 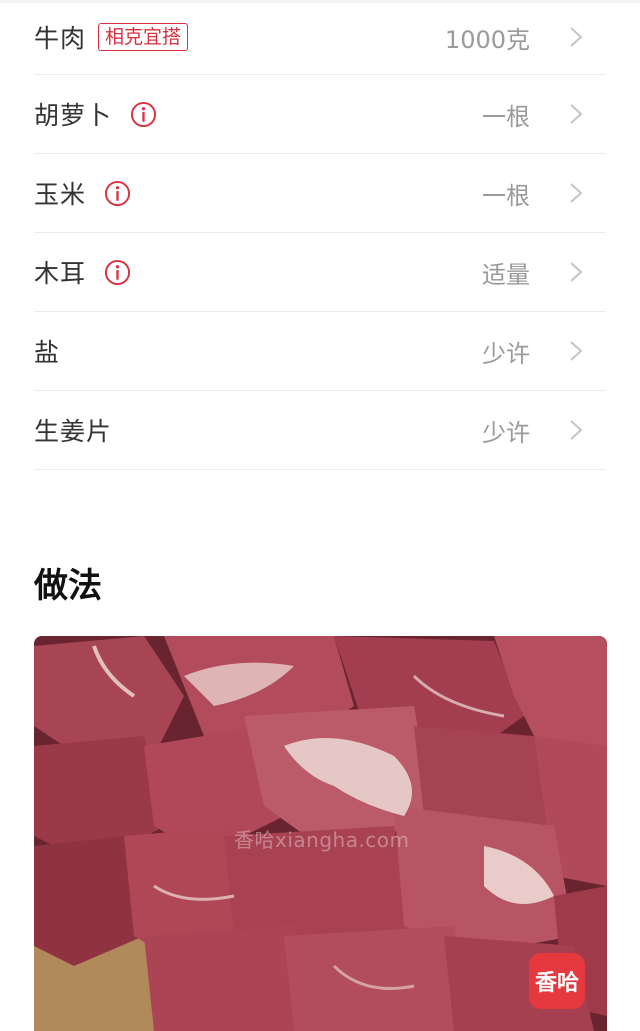 I want to click on xiangha-logo: 香哈, so click(x=557, y=981).